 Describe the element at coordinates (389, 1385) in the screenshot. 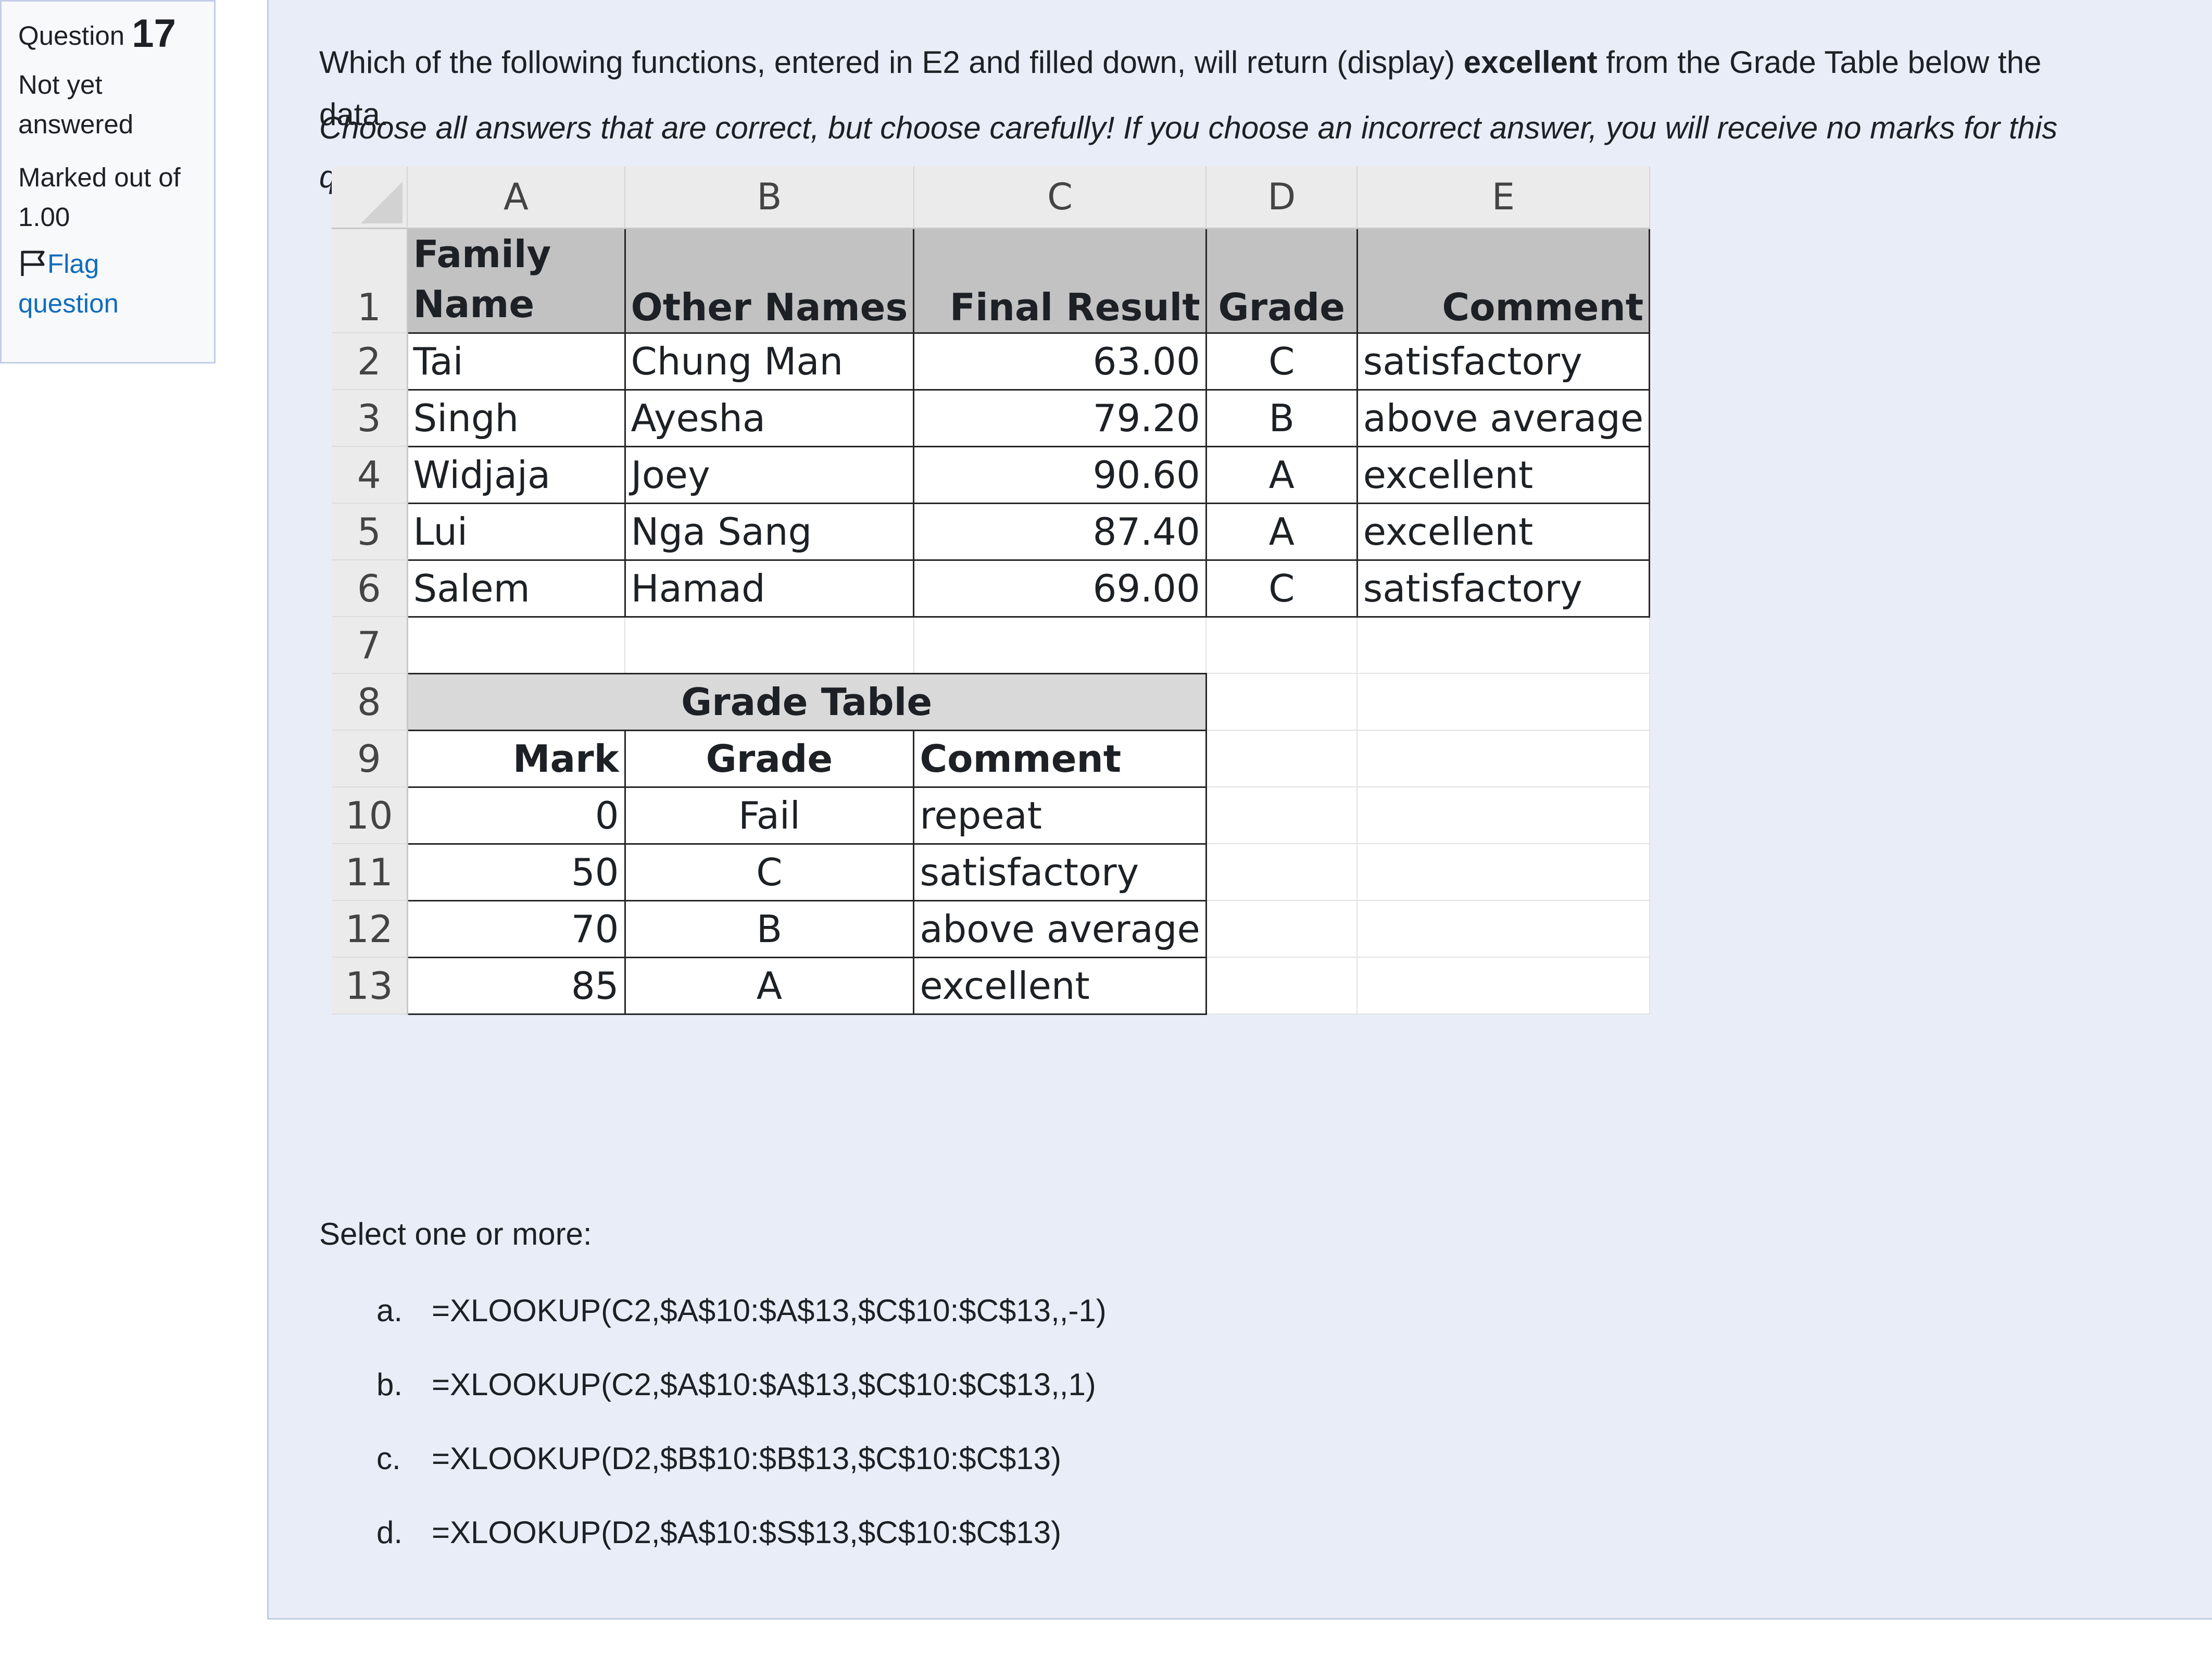

I see `answer-letter: b.` at that location.